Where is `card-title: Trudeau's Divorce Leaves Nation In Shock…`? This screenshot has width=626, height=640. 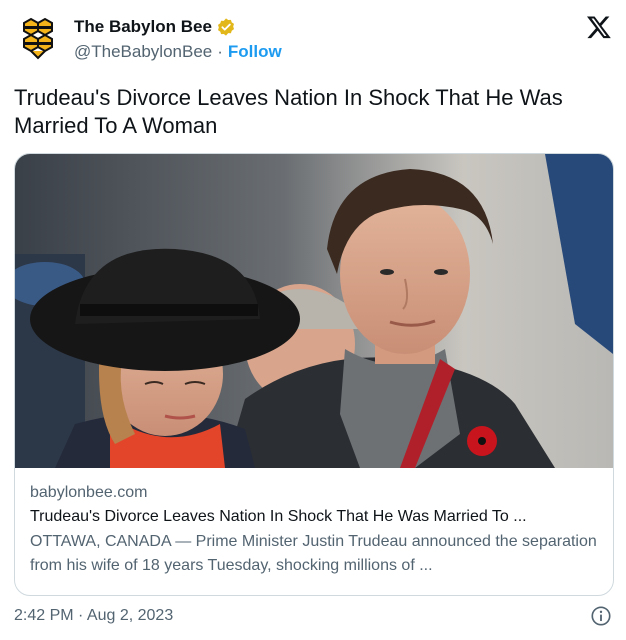
card-title: Trudeau's Divorce Leaves Nation In Shock… is located at coordinates (315, 517).